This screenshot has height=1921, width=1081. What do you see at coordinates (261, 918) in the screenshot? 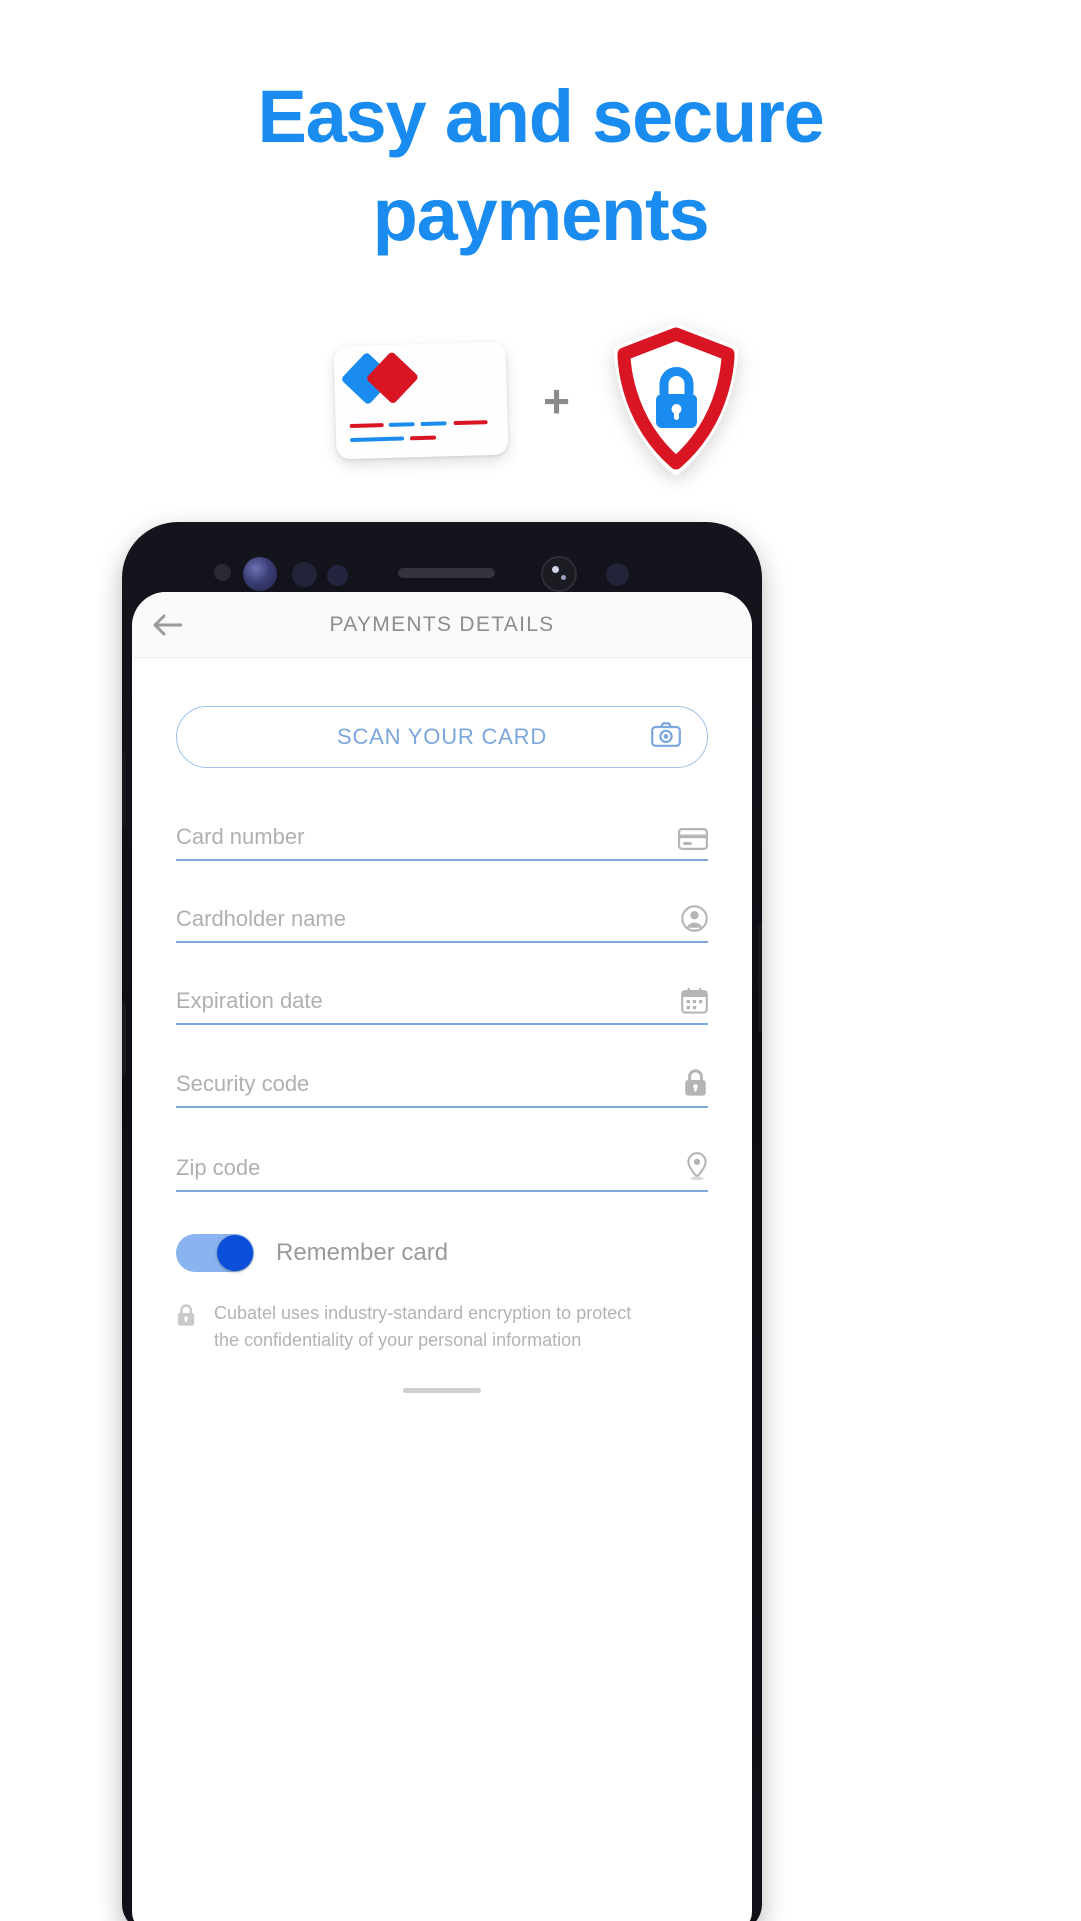
I see `cardholder-name-placeholder: Cardholder name` at bounding box center [261, 918].